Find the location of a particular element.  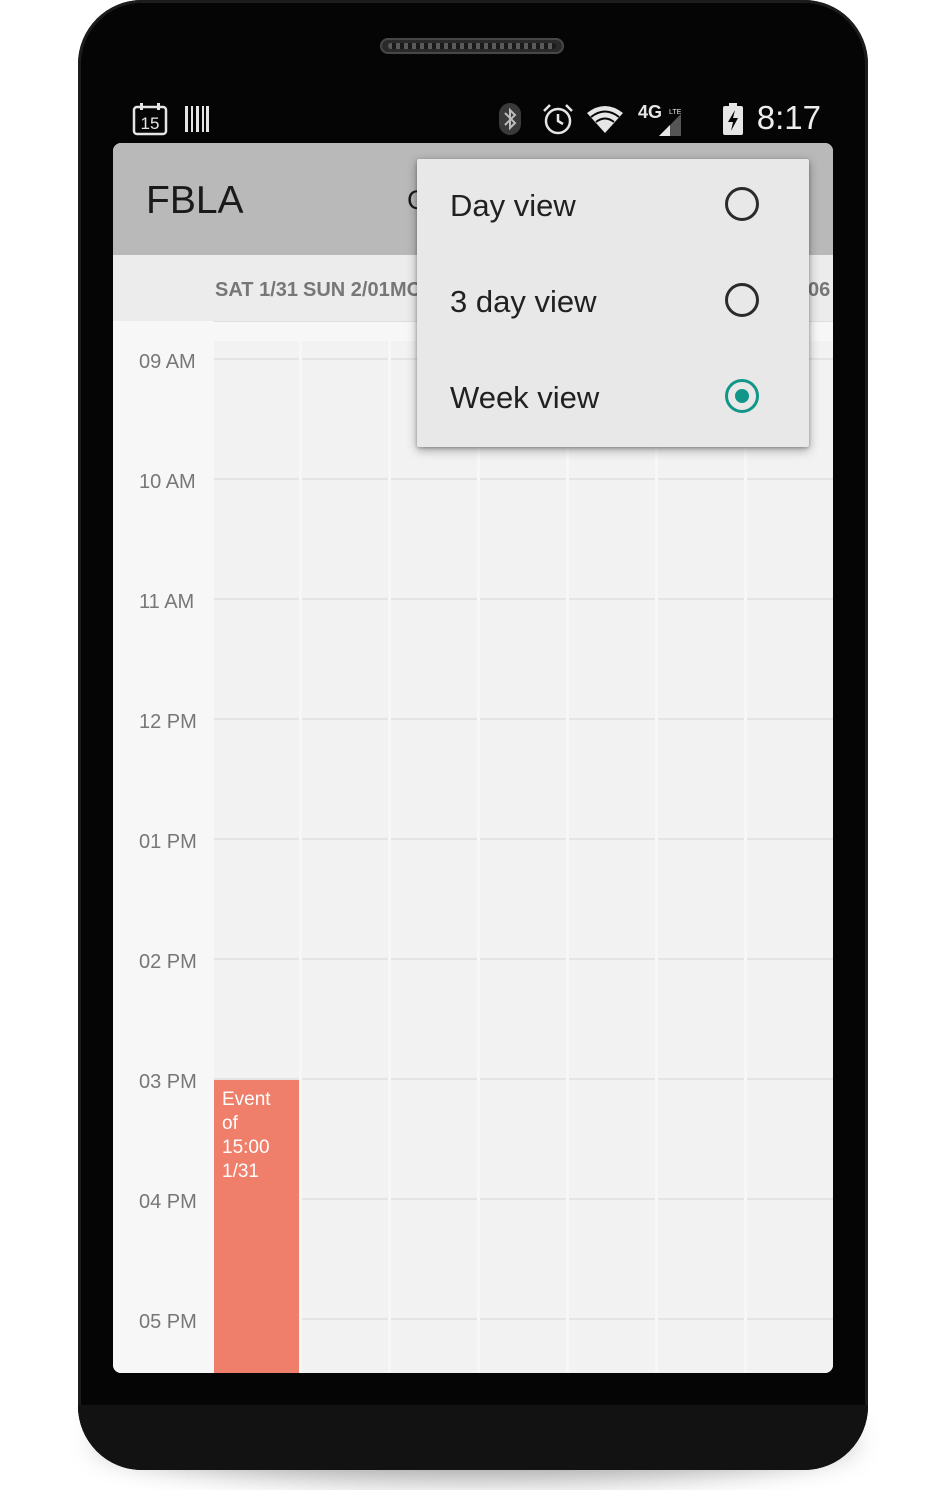

event-text-line: 15:00 is located at coordinates (246, 1147).